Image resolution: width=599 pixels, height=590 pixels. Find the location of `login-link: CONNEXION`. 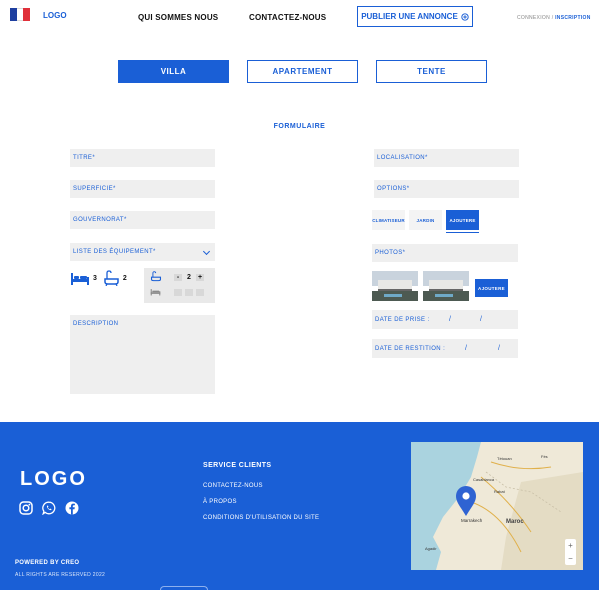

login-link: CONNEXION is located at coordinates (533, 18).